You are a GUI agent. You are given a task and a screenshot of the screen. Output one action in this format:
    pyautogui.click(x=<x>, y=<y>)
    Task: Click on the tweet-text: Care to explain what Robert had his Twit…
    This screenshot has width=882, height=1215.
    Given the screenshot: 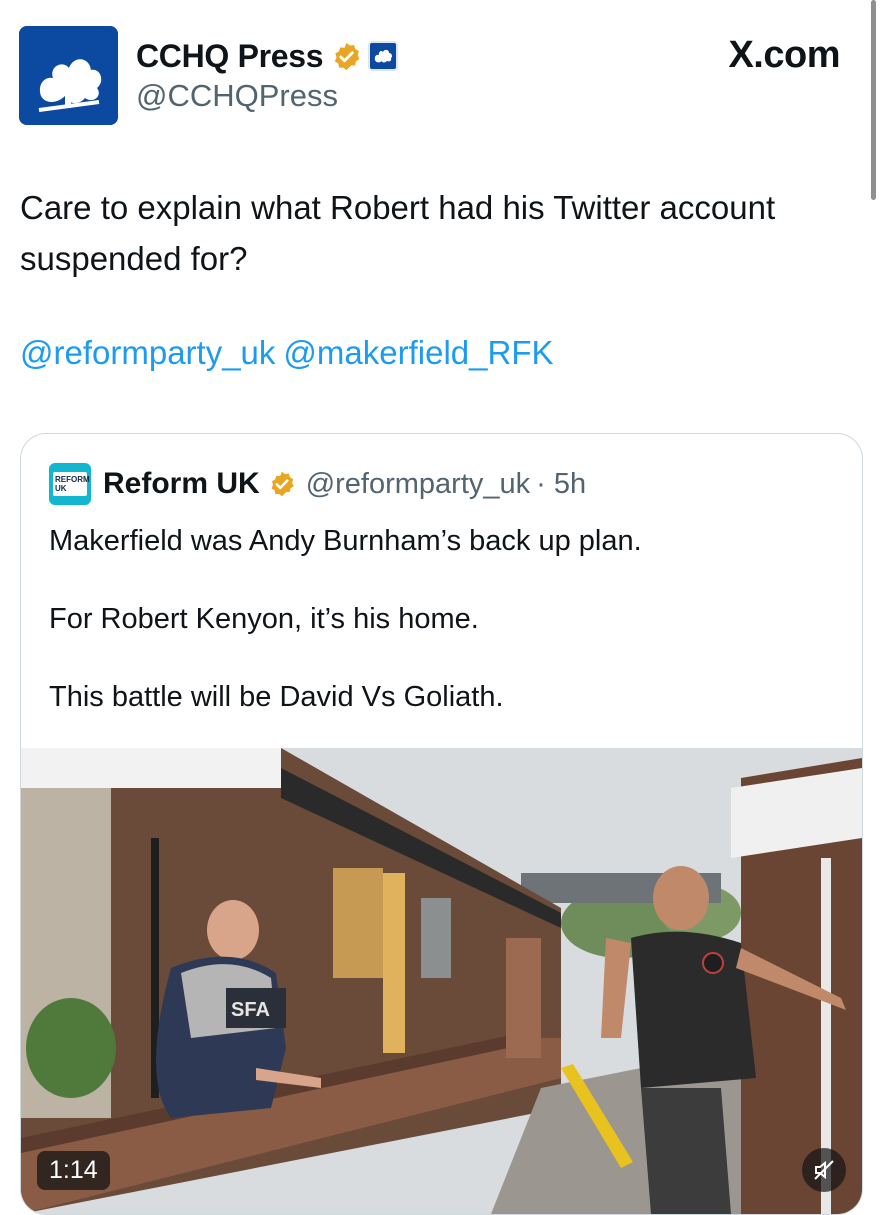 What is the action you would take?
    pyautogui.click(x=398, y=233)
    